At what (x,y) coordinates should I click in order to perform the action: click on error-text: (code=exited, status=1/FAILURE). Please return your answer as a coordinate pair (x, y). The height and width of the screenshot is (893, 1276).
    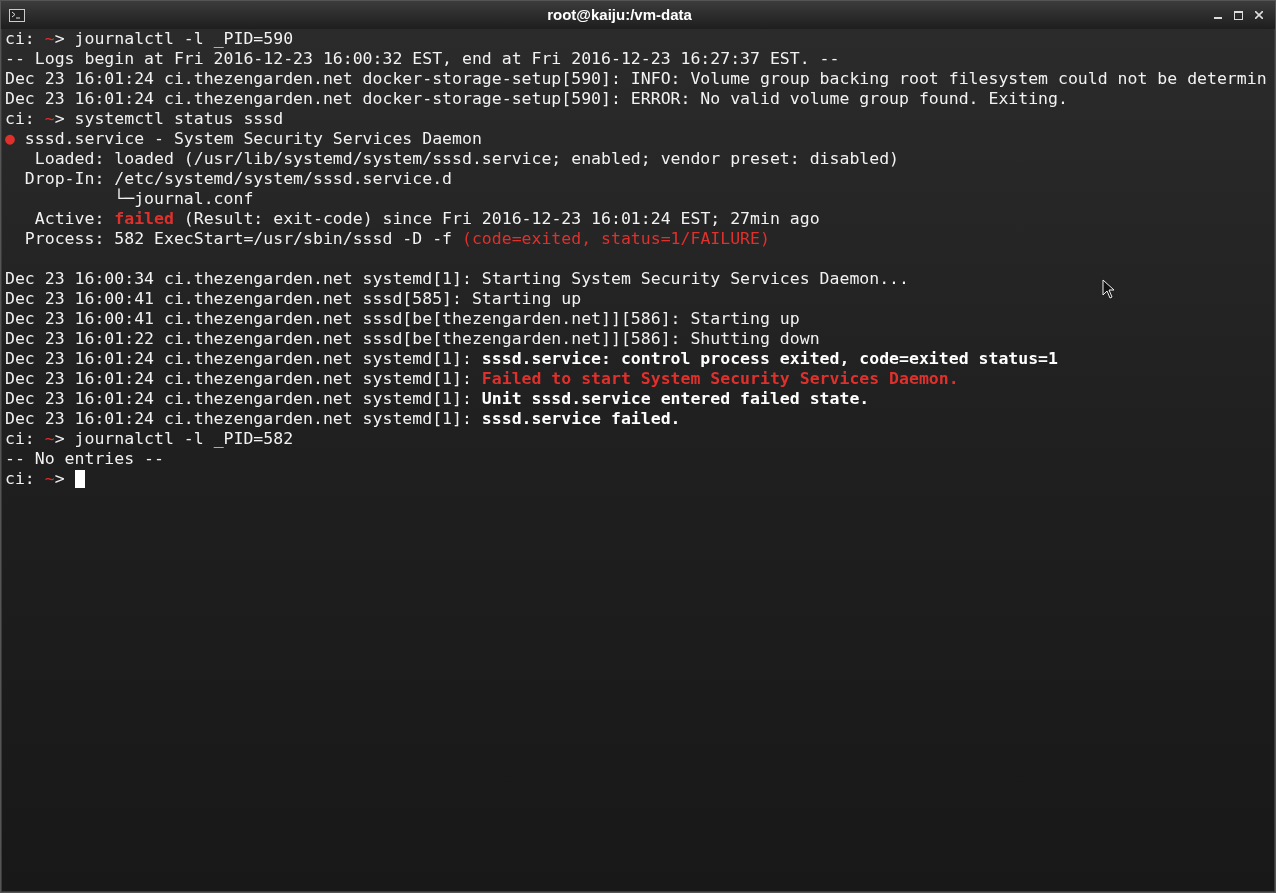
    Looking at the image, I should click on (615, 239).